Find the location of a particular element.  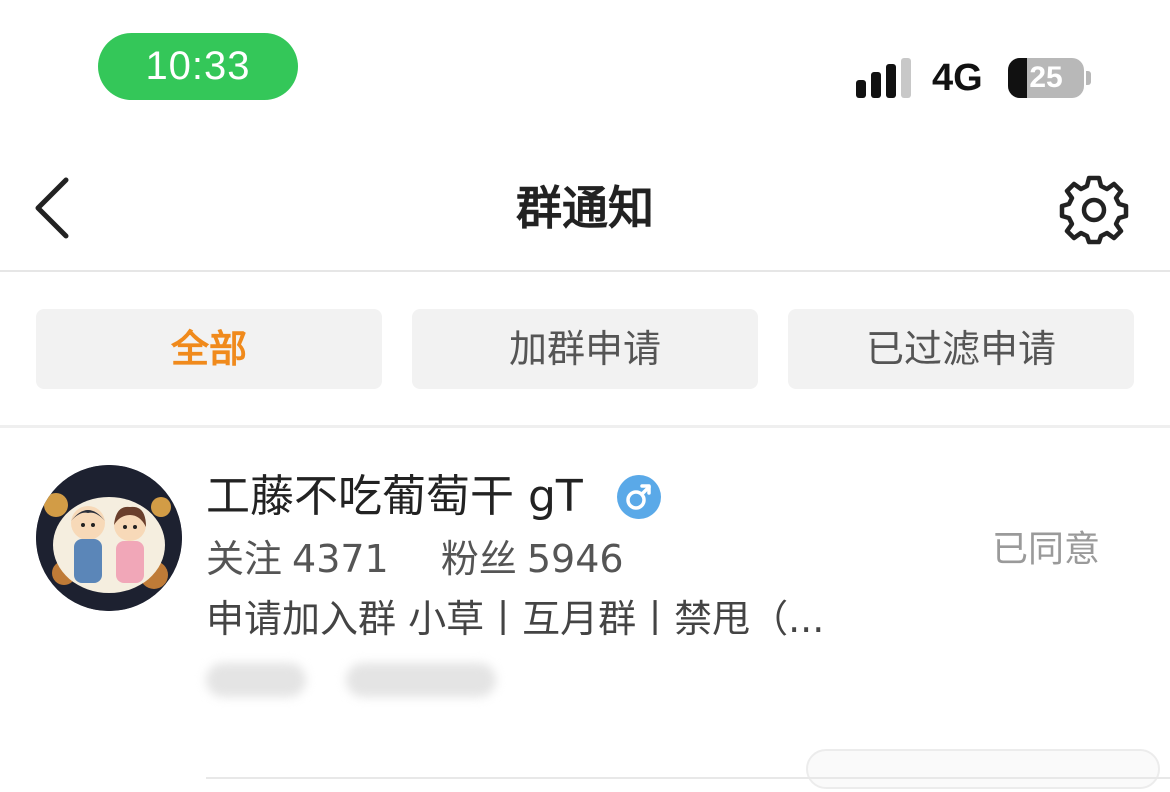

gear-icon is located at coordinates (1094, 210).